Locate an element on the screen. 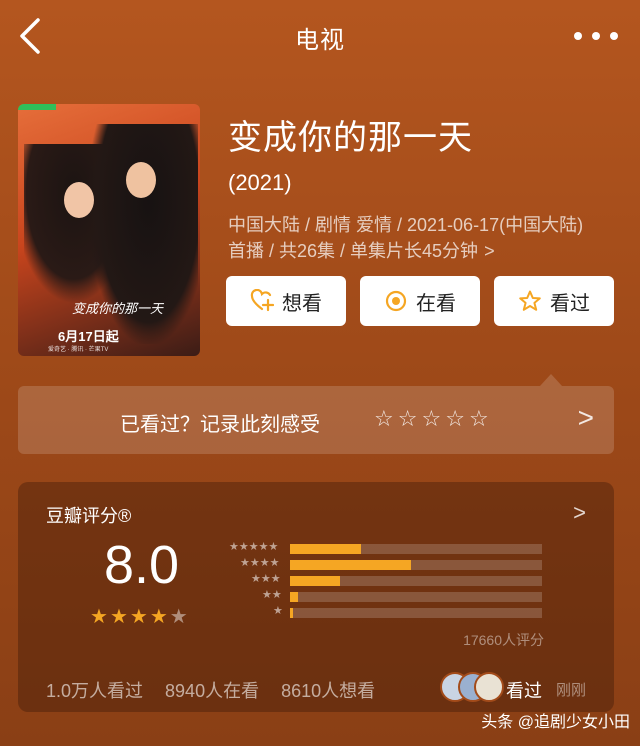 The width and height of the screenshot is (640, 746). watched-label: 看过 is located at coordinates (570, 303).